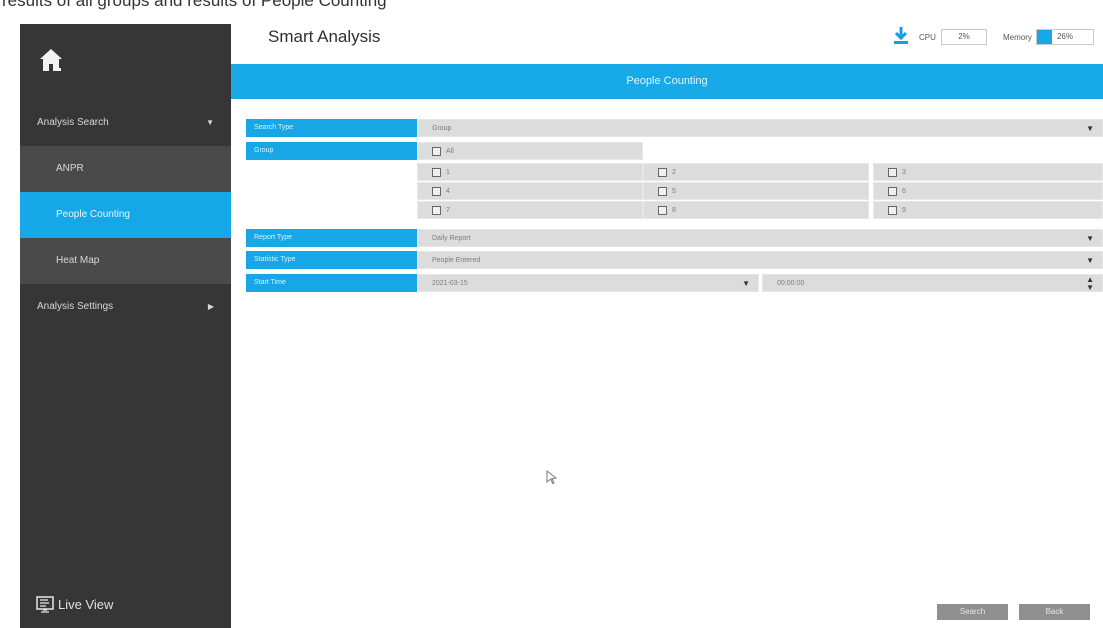 Image resolution: width=1103 pixels, height=628 pixels. What do you see at coordinates (324, 36) in the screenshot?
I see `page-title: Smart Analysis` at bounding box center [324, 36].